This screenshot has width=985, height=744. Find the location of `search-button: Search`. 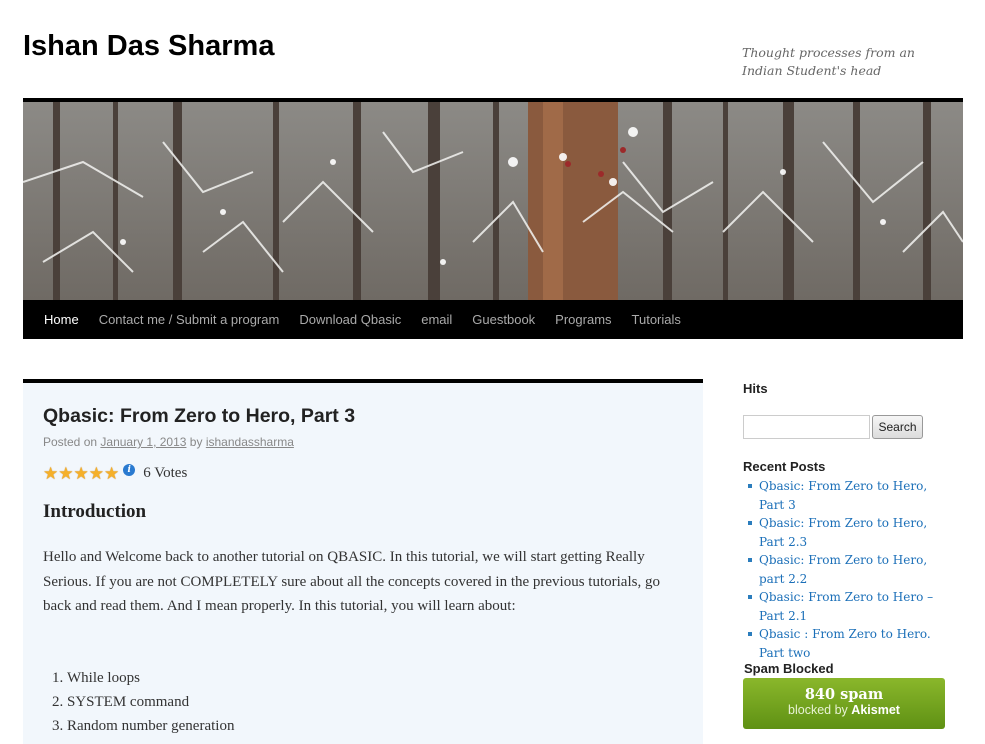

search-button: Search is located at coordinates (897, 427).